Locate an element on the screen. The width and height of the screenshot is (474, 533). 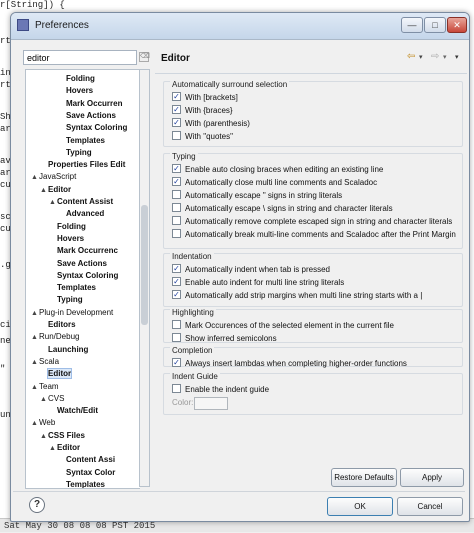
clear-filter-icon: ⌫ is located at coordinates (144, 57).